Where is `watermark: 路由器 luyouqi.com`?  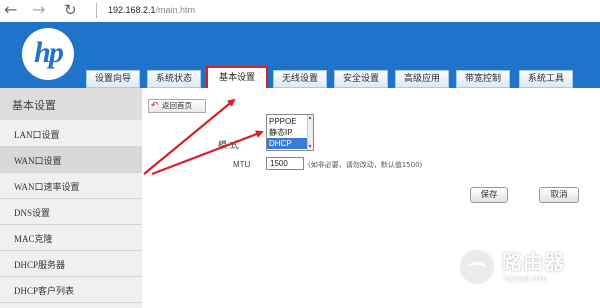 watermark: 路由器 luyouqi.com is located at coordinates (524, 269).